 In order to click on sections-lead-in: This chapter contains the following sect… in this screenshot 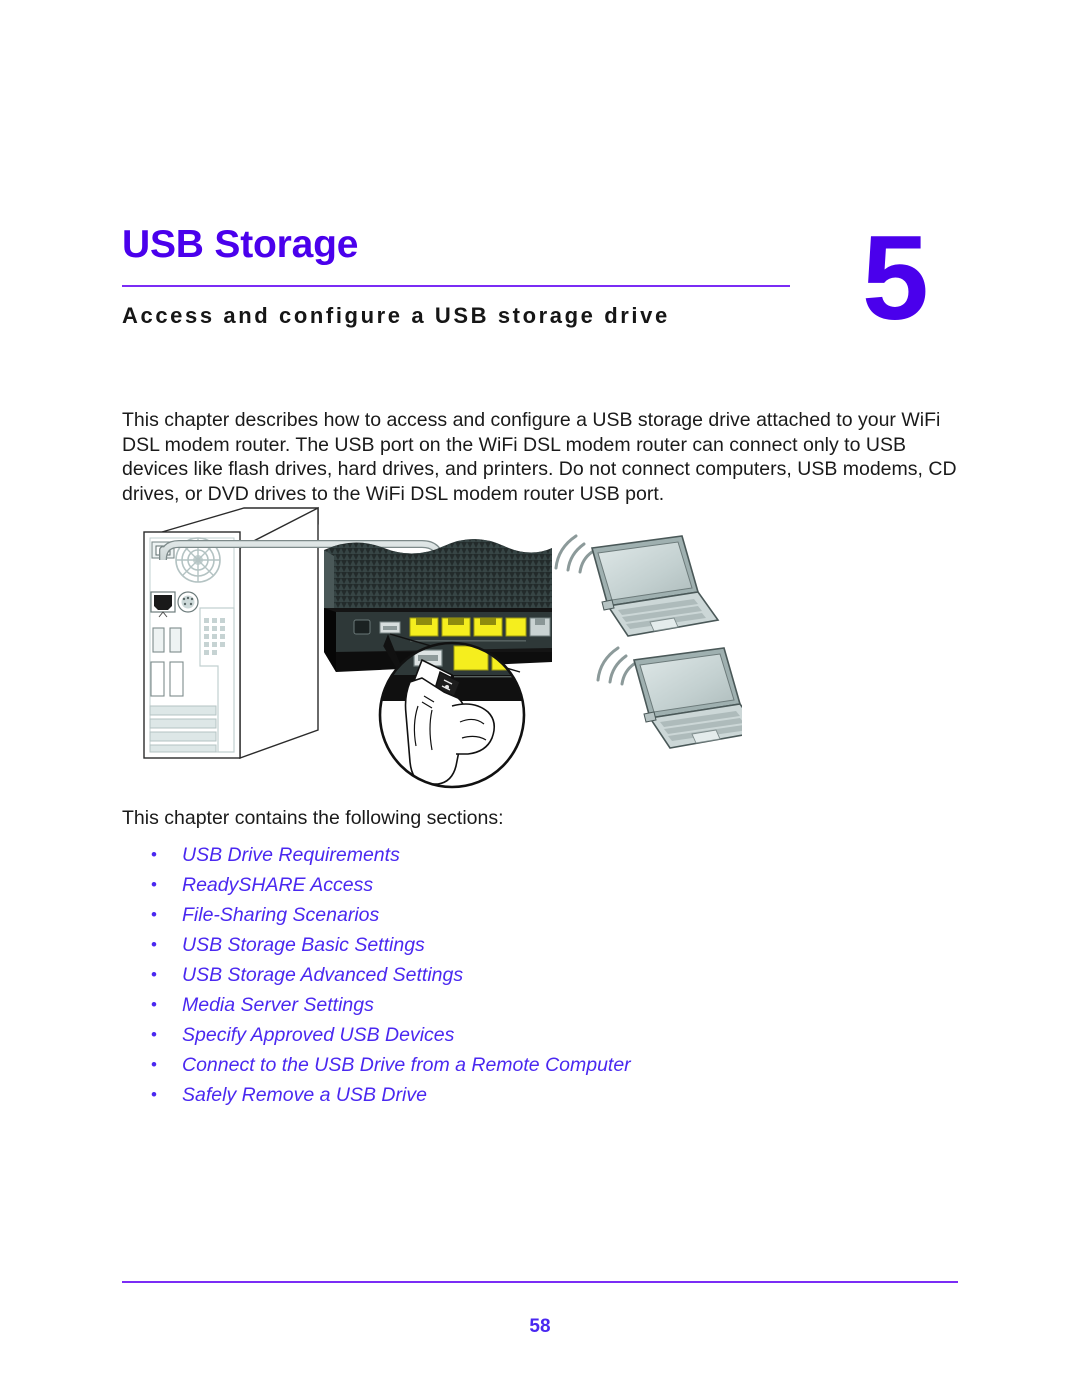, I will do `click(313, 818)`.